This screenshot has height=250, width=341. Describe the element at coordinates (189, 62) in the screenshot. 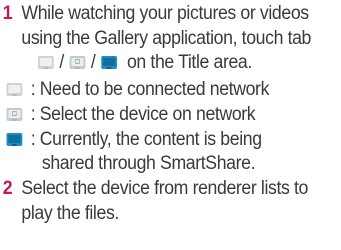

I see `step-1-text-line-3: on the Title area.` at that location.